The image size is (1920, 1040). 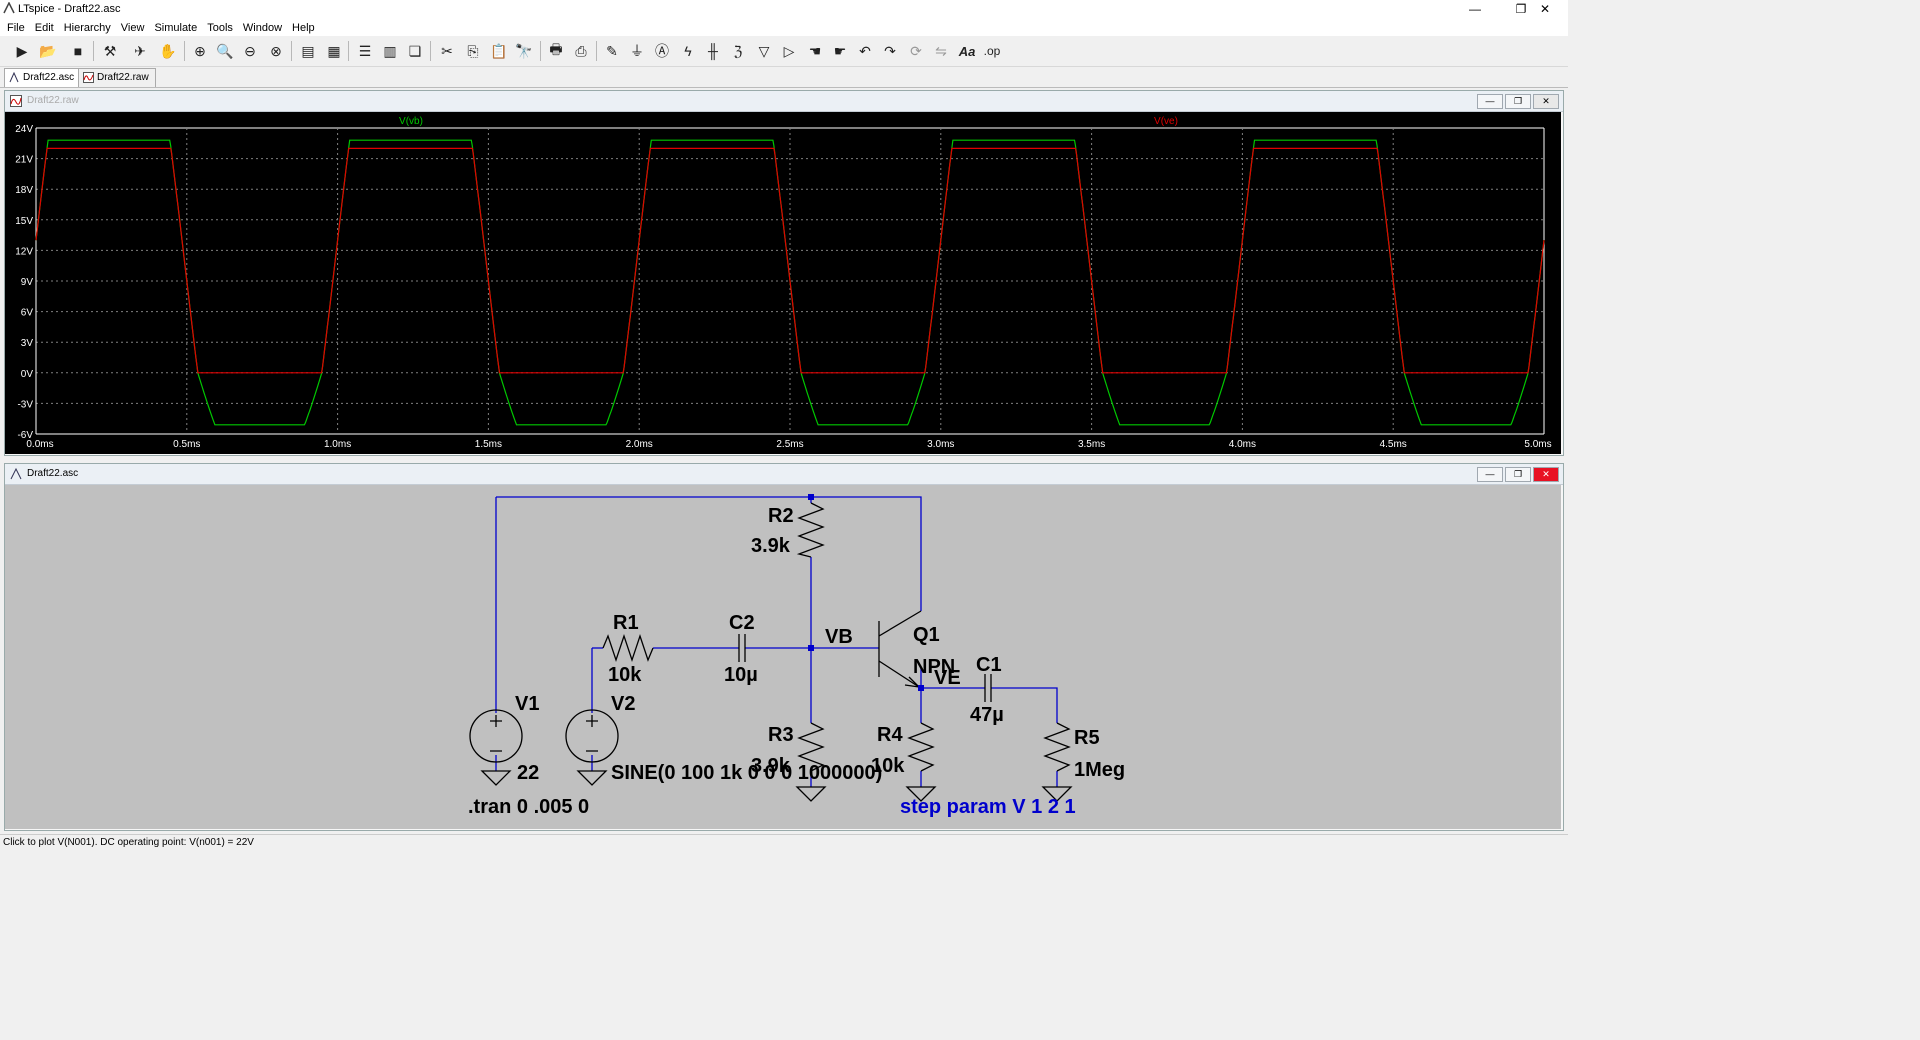 What do you see at coordinates (926, 635) in the screenshot?
I see `q1-label: Q1` at bounding box center [926, 635].